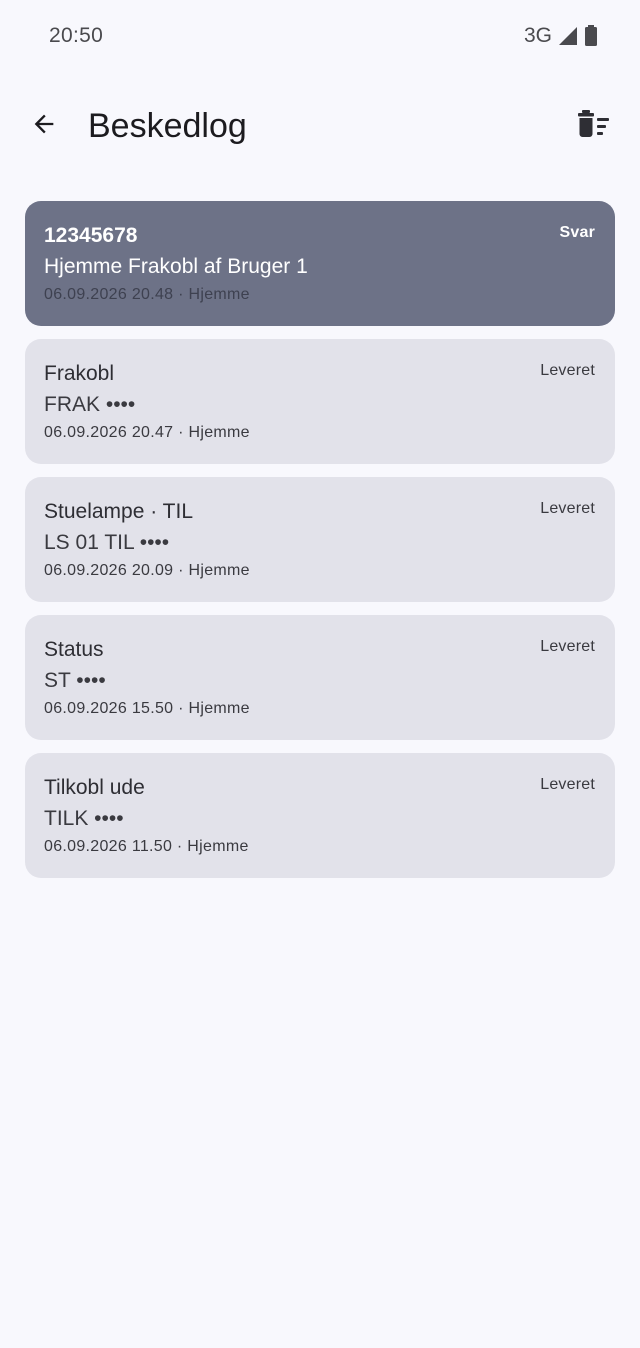 This screenshot has width=640, height=1348. What do you see at coordinates (577, 232) in the screenshot?
I see `message-status: Svar` at bounding box center [577, 232].